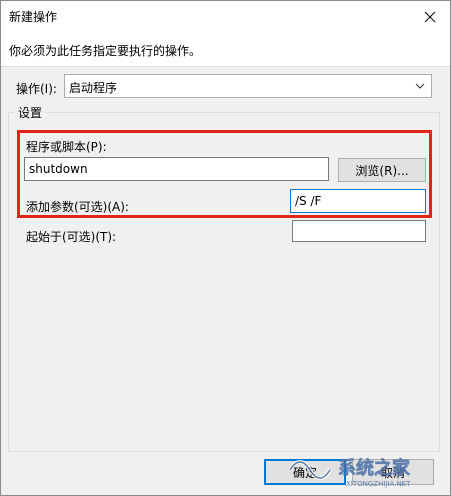 This screenshot has width=451, height=496. I want to click on instruction-text: 你必须为此任务指定要执行的操作。, so click(105, 51).